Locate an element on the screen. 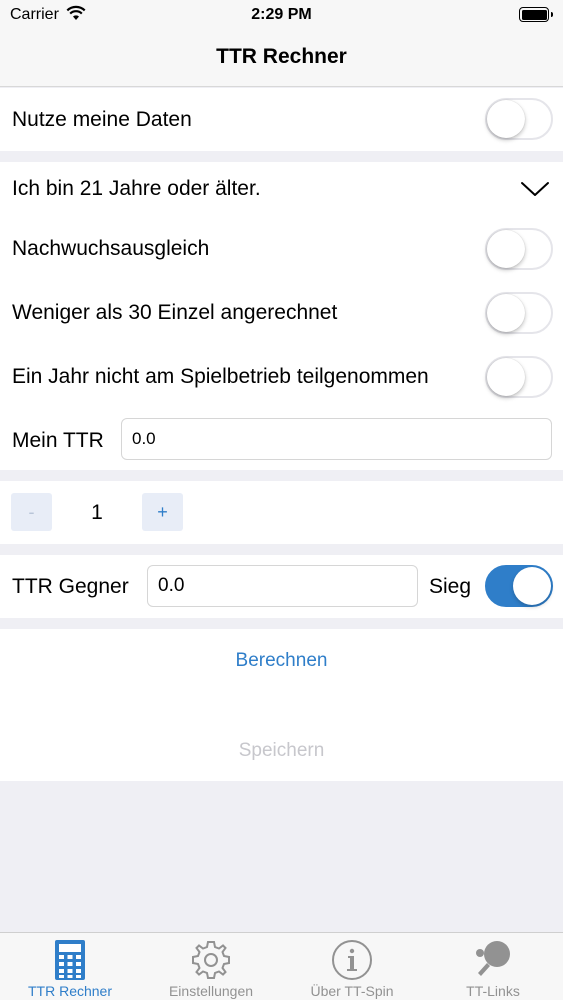  use-my-data-toggle is located at coordinates (519, 119).